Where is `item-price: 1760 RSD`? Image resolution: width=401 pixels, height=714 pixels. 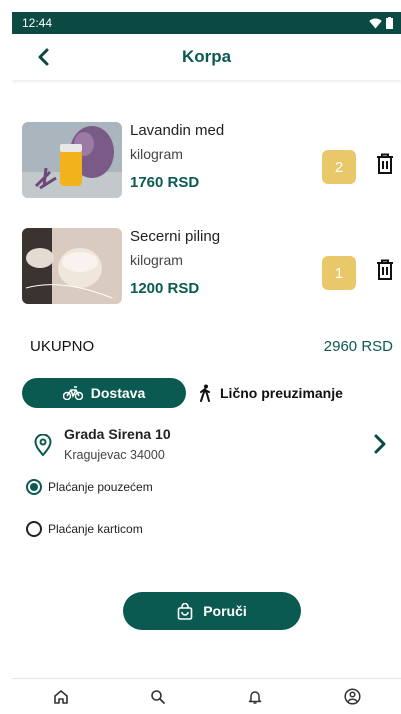
item-price: 1760 RSD is located at coordinates (165, 182).